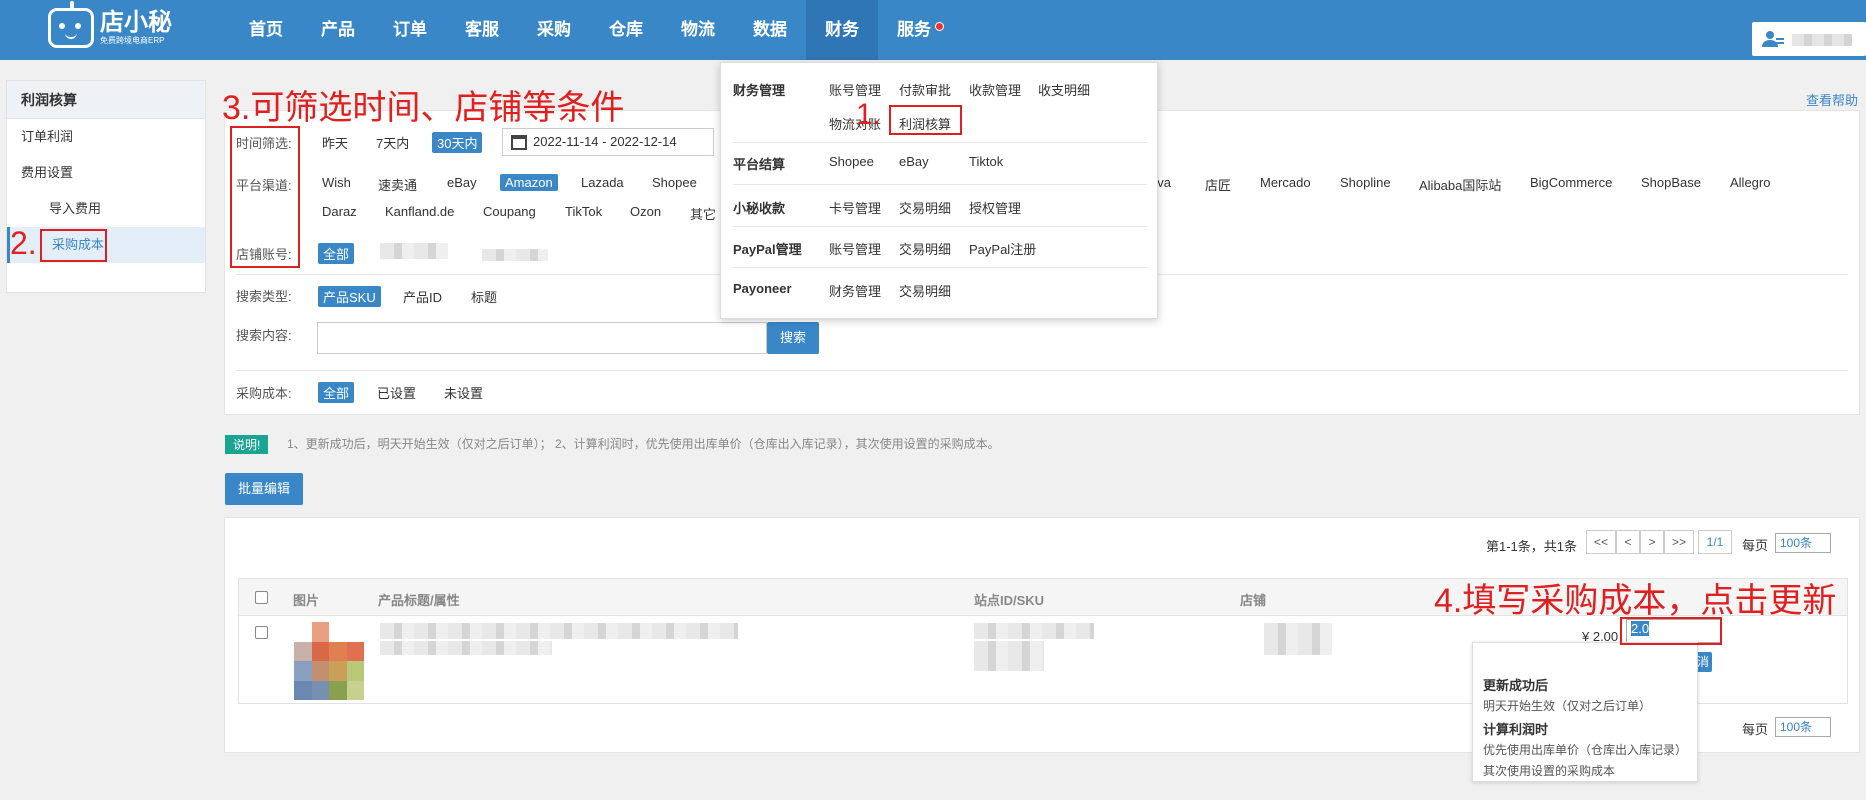  Describe the element at coordinates (349, 296) in the screenshot. I see `search-type-sku: 产品SKU` at that location.